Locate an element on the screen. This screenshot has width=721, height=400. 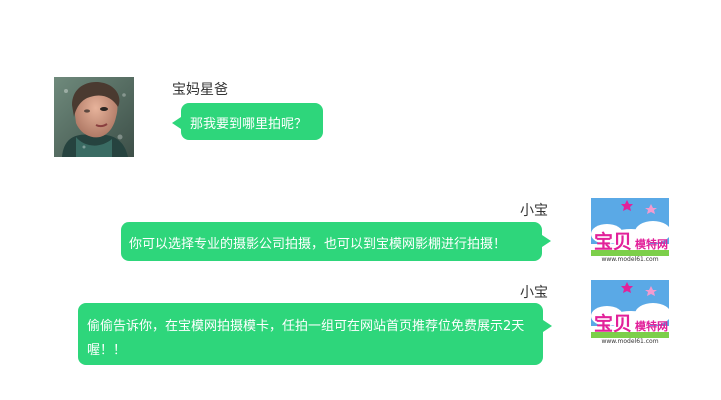
message-bubble: 偷偷告诉你，在宝模网拍摄模卡，任拍一组可在网站首页推荐位免费展示2天喔！！ is located at coordinates (315, 334).